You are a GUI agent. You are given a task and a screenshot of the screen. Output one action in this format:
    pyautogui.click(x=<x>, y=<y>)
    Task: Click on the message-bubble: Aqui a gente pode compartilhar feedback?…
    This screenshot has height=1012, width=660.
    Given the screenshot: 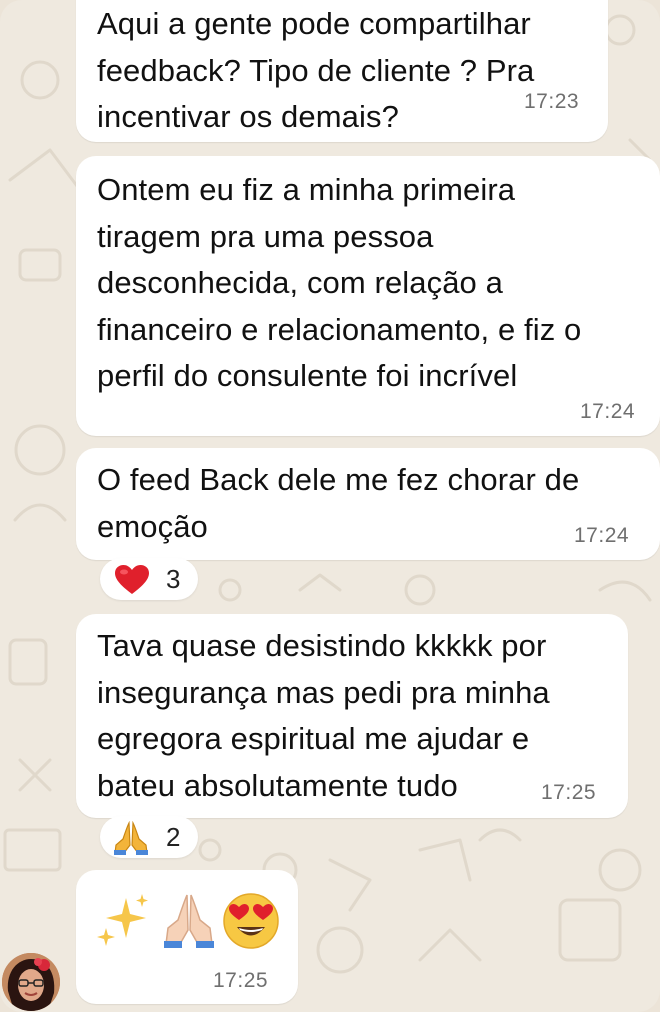 What is the action you would take?
    pyautogui.click(x=342, y=71)
    